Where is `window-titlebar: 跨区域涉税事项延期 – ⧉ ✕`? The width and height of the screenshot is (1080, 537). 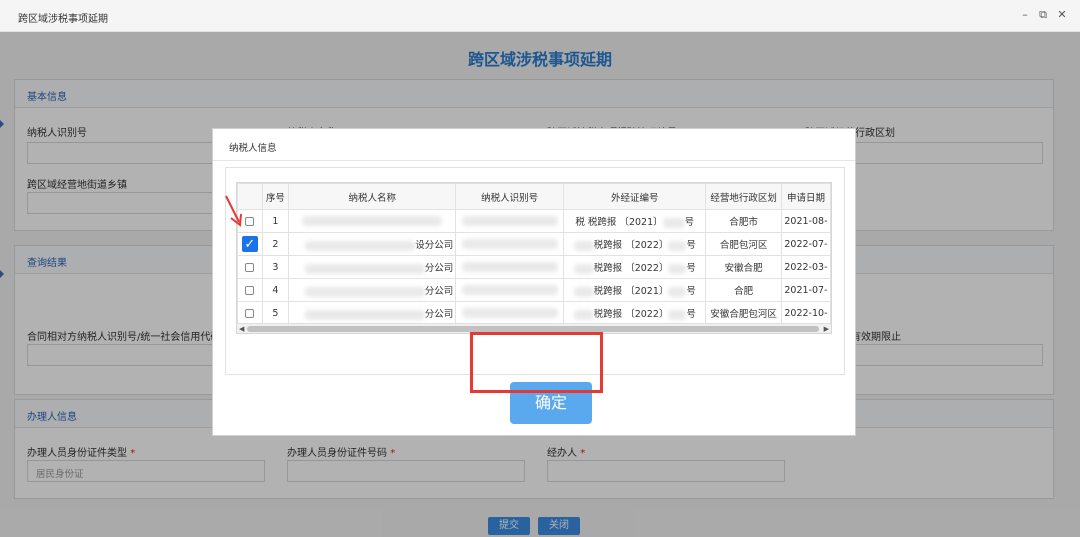
window-titlebar: 跨区域涉税事项延期 – ⧉ ✕ is located at coordinates (540, 16).